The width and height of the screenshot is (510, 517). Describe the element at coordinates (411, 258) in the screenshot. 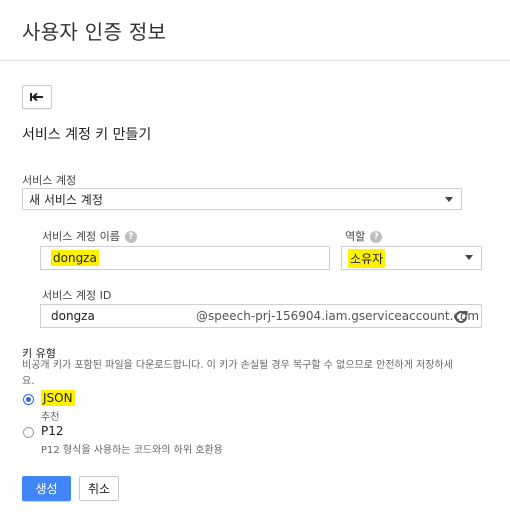

I see `role-select: 소유자` at that location.